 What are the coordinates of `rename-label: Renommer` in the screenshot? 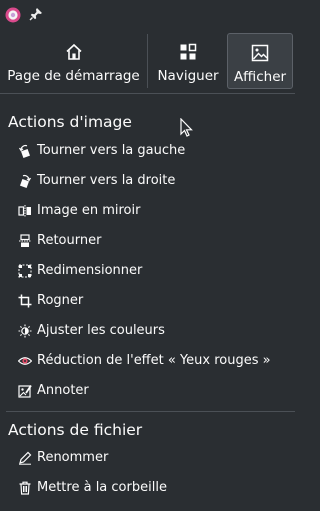 It's located at (73, 457).